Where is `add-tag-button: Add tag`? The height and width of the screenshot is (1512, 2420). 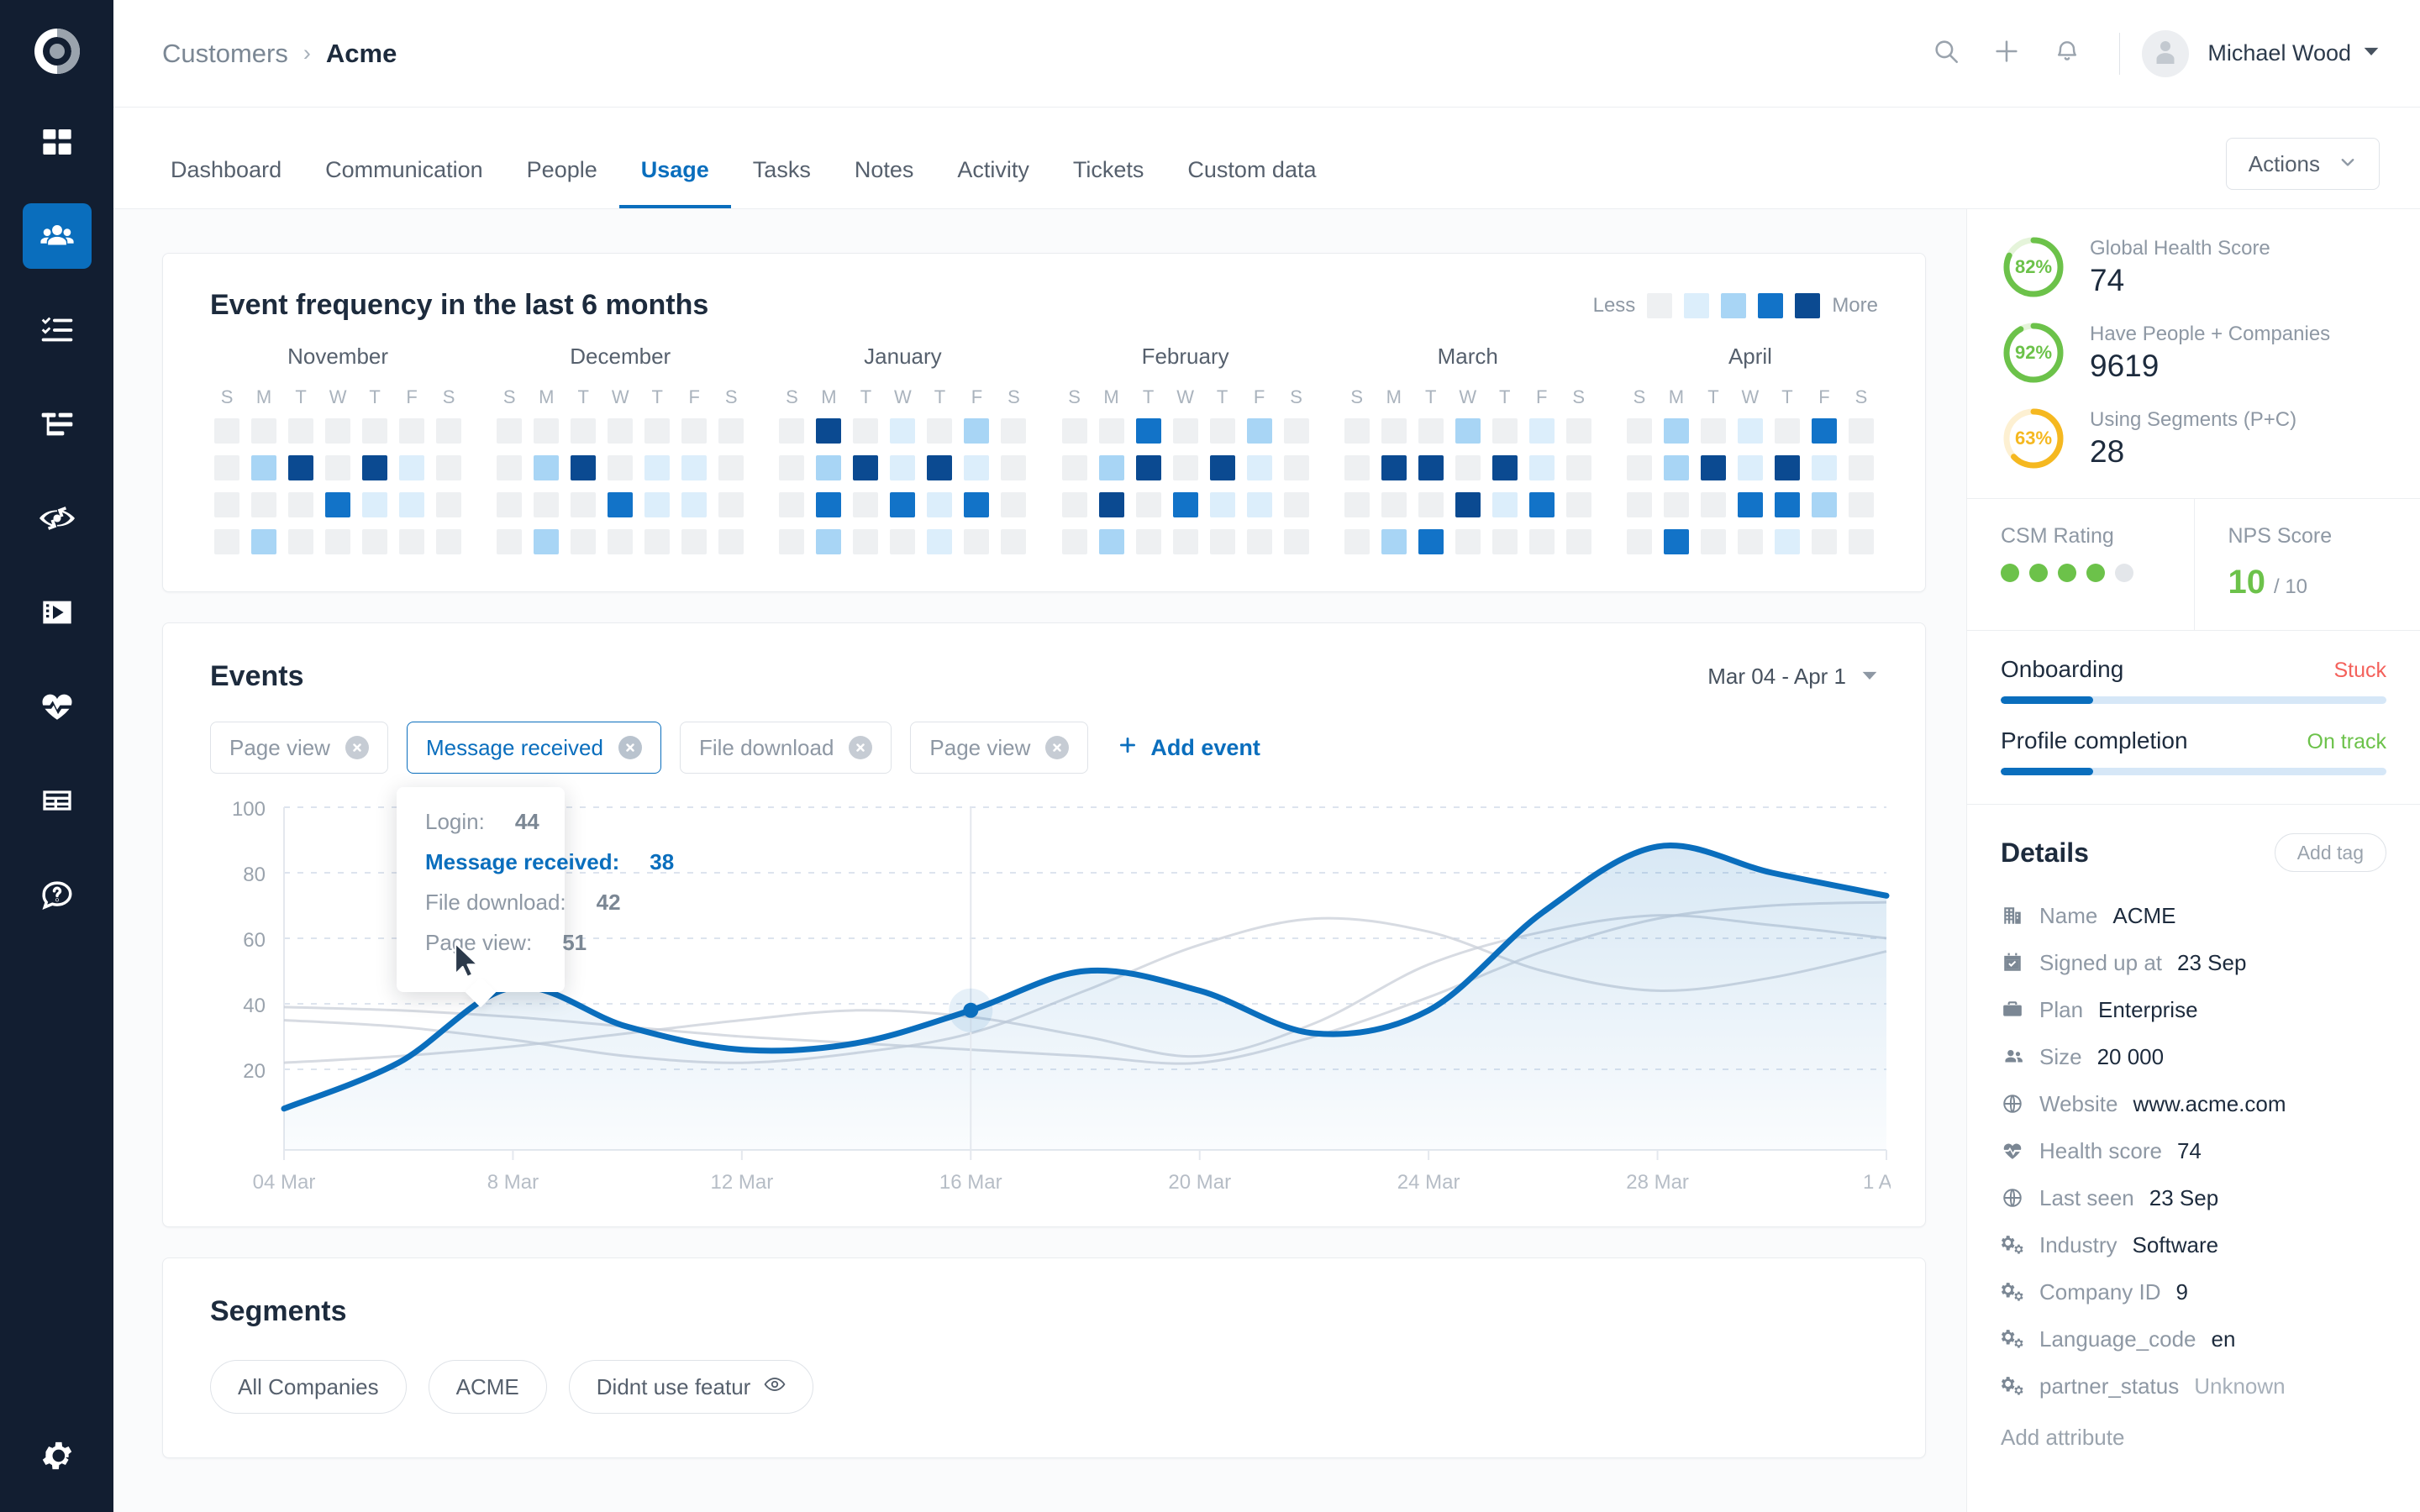 add-tag-button: Add tag is located at coordinates (2330, 852).